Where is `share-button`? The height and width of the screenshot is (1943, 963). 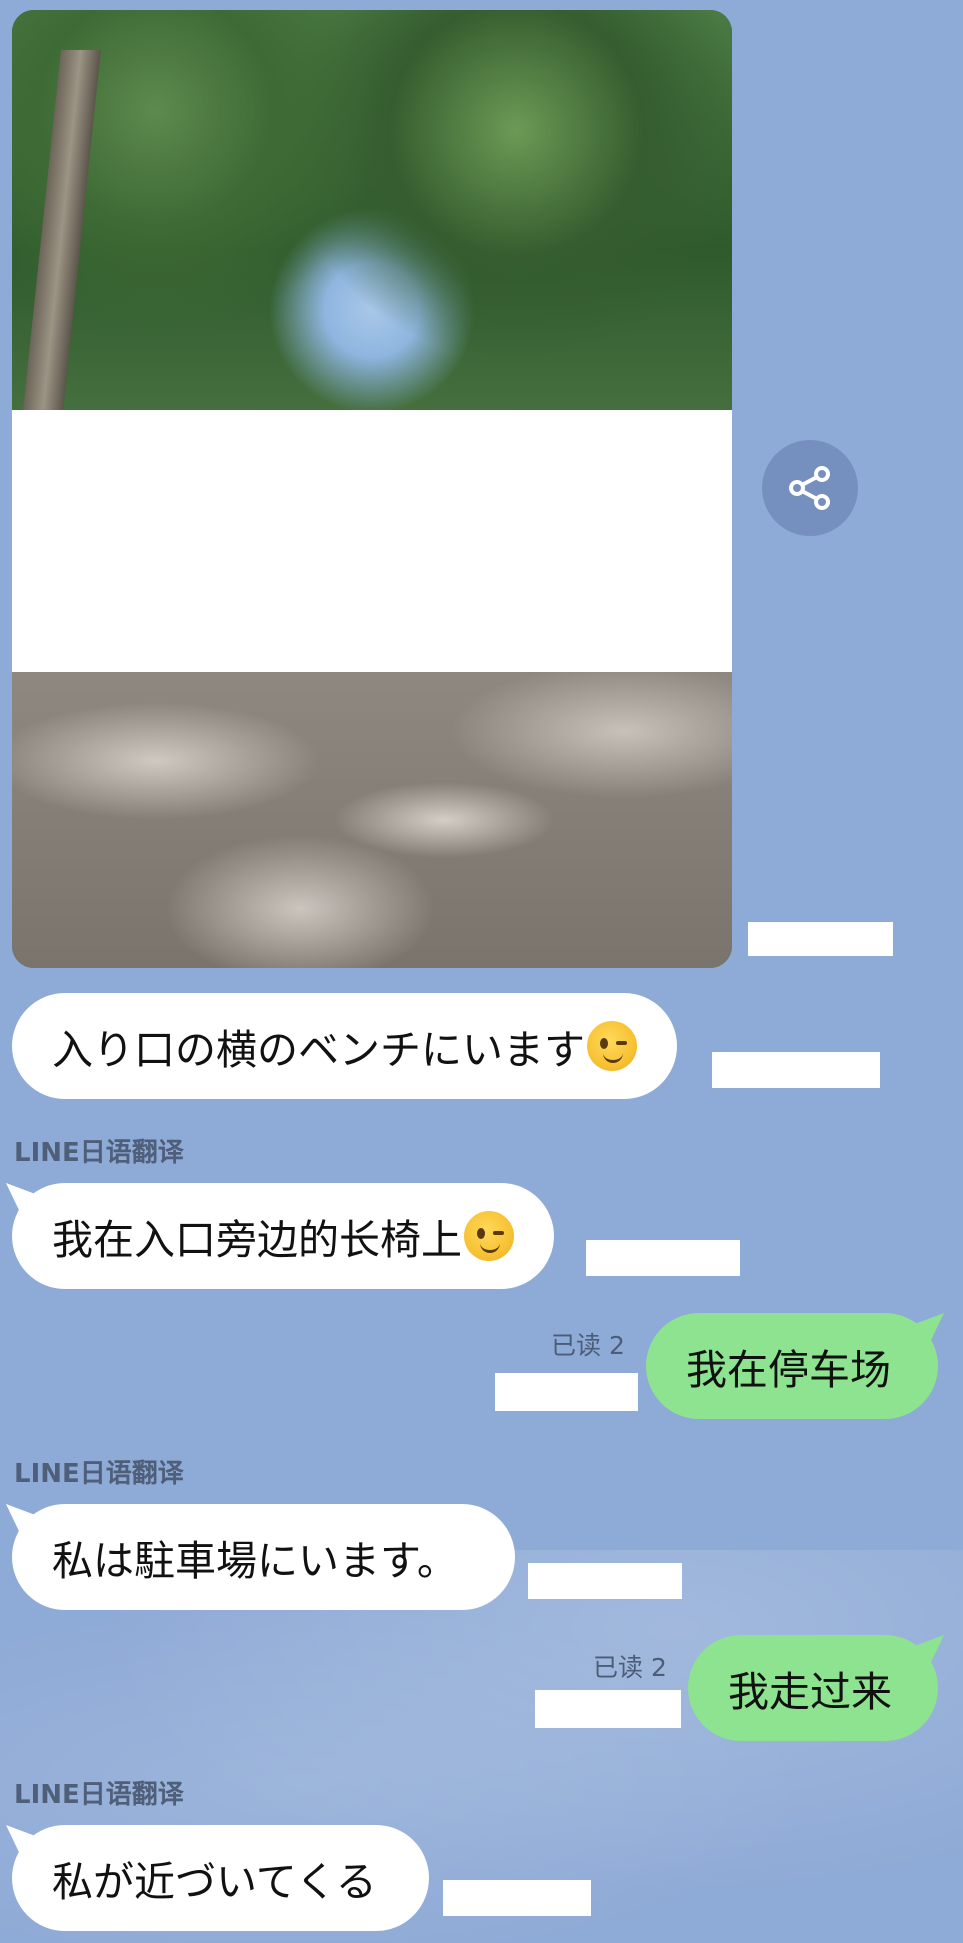
share-button is located at coordinates (810, 488).